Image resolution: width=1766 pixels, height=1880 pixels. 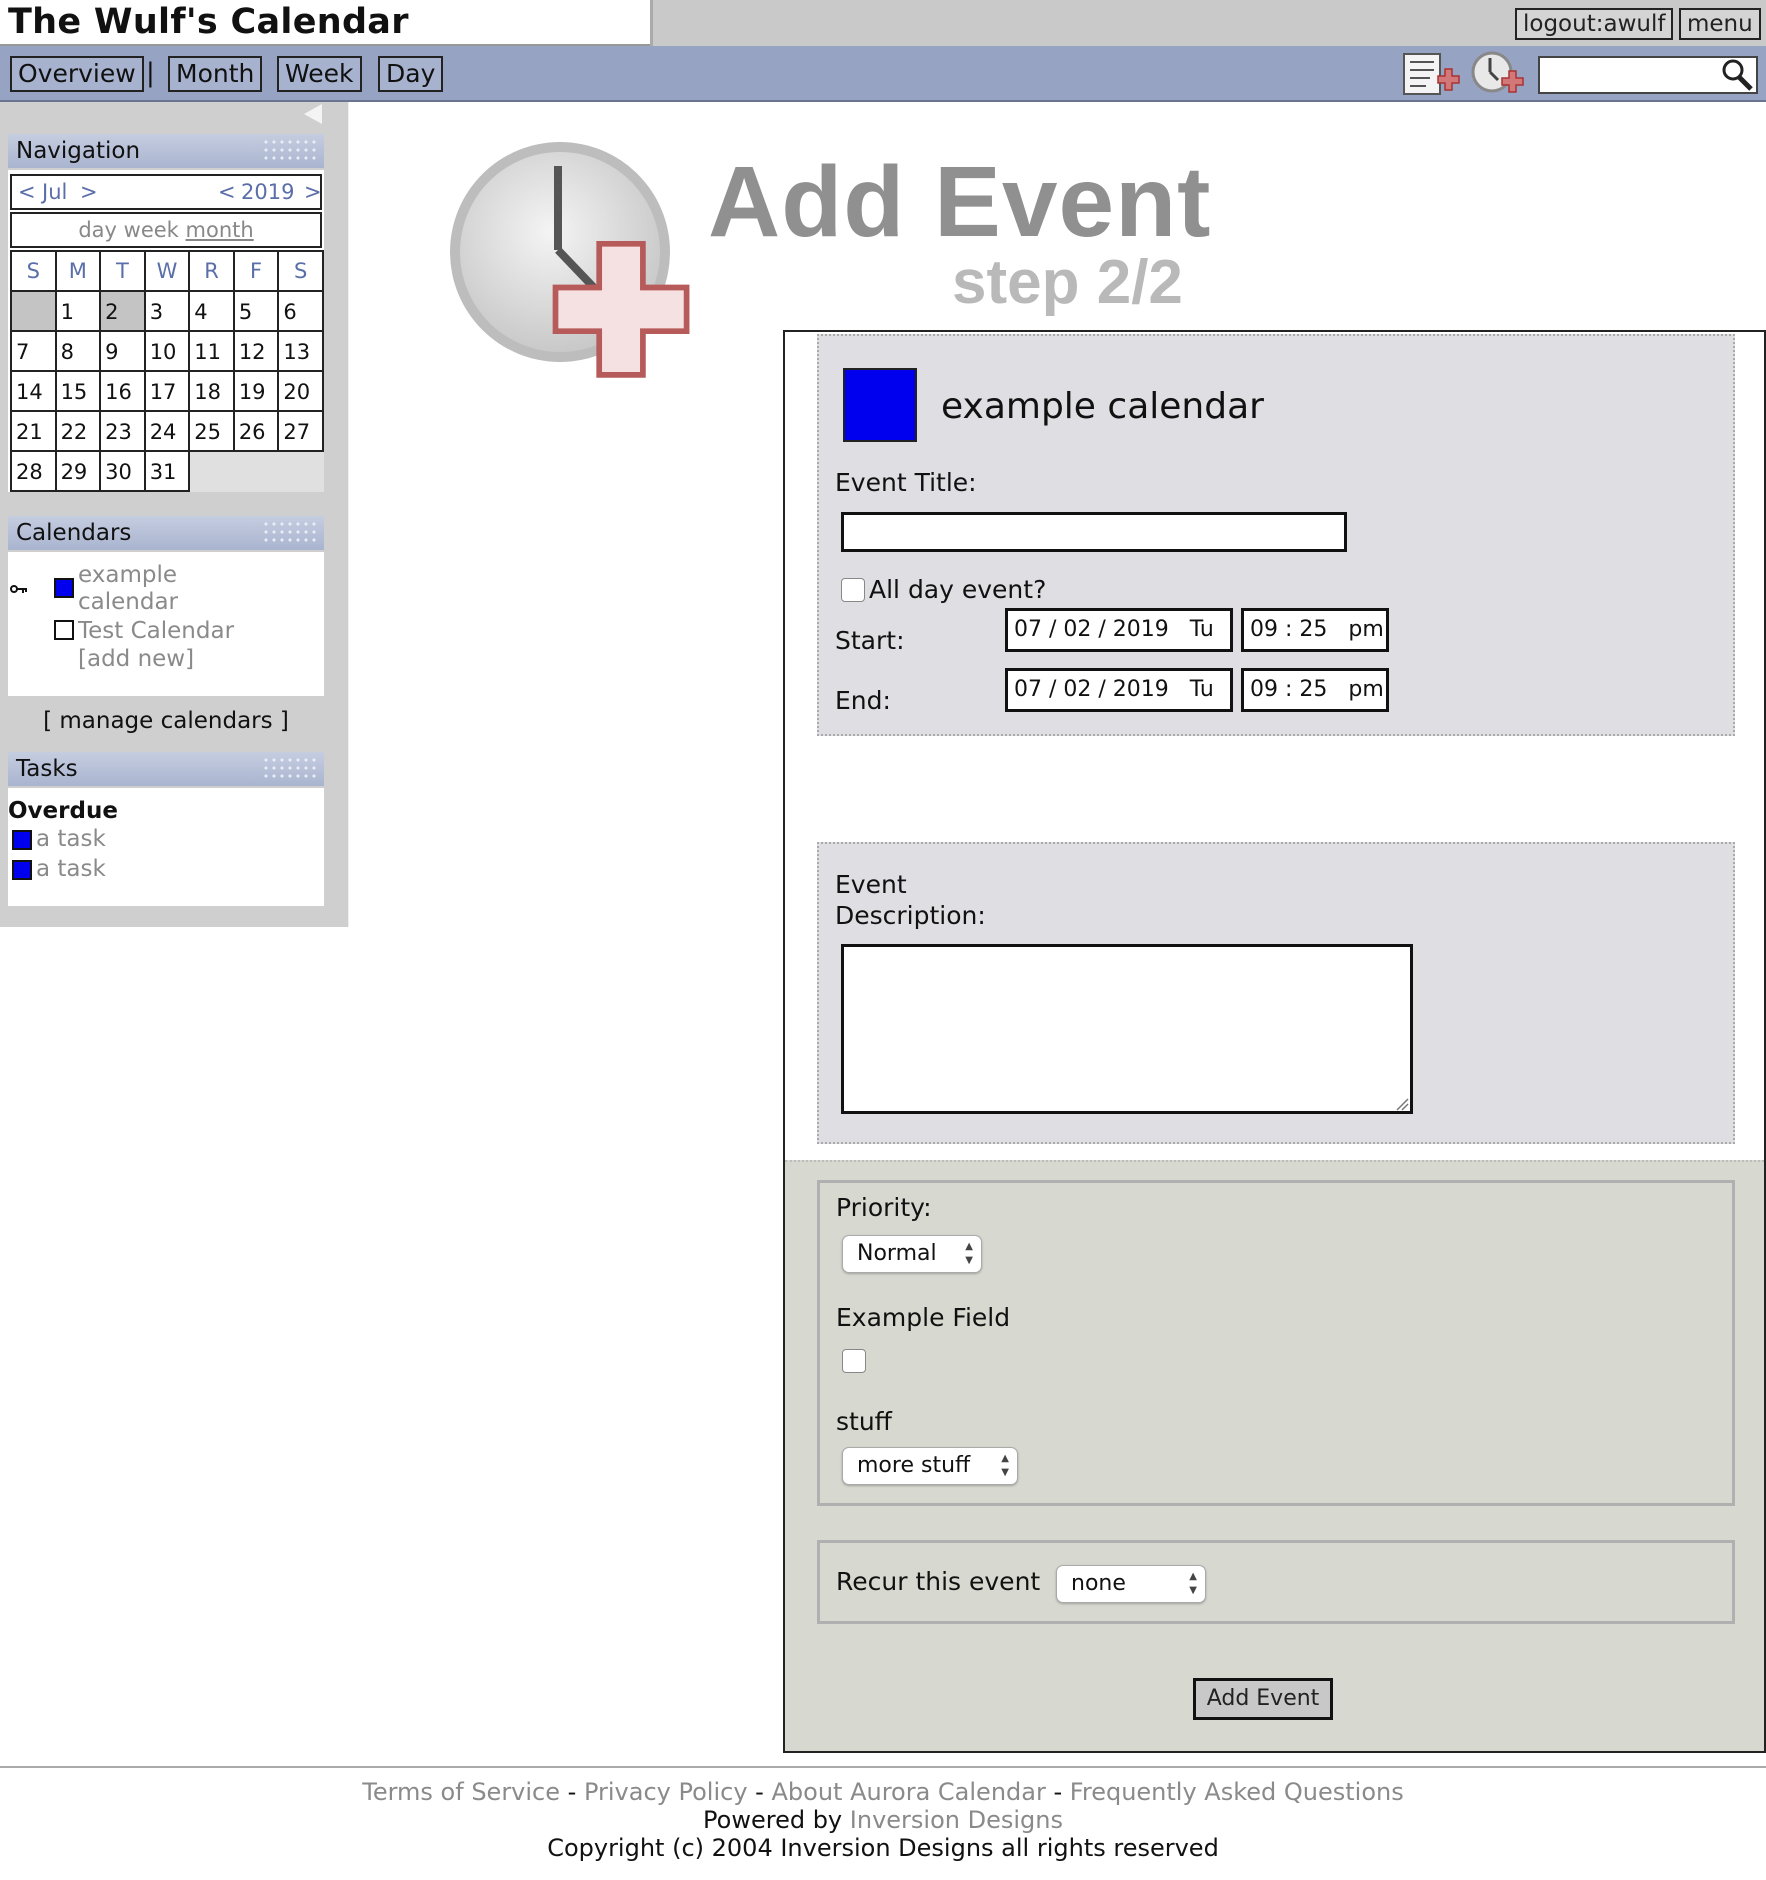 I want to click on day-cell-today: 2, so click(x=122, y=311).